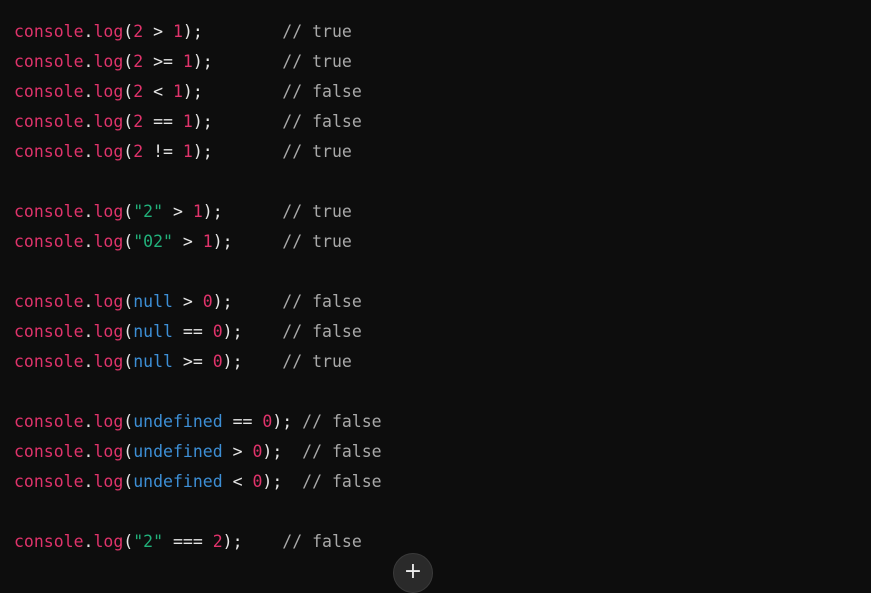  What do you see at coordinates (163, 151) in the screenshot?
I see `code-token: !=` at bounding box center [163, 151].